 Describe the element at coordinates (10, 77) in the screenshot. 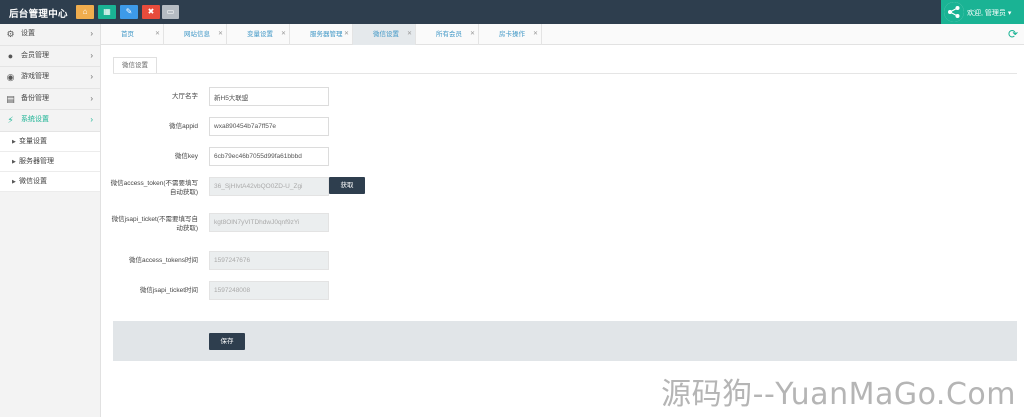

I see `soccer-icon: ◉` at that location.